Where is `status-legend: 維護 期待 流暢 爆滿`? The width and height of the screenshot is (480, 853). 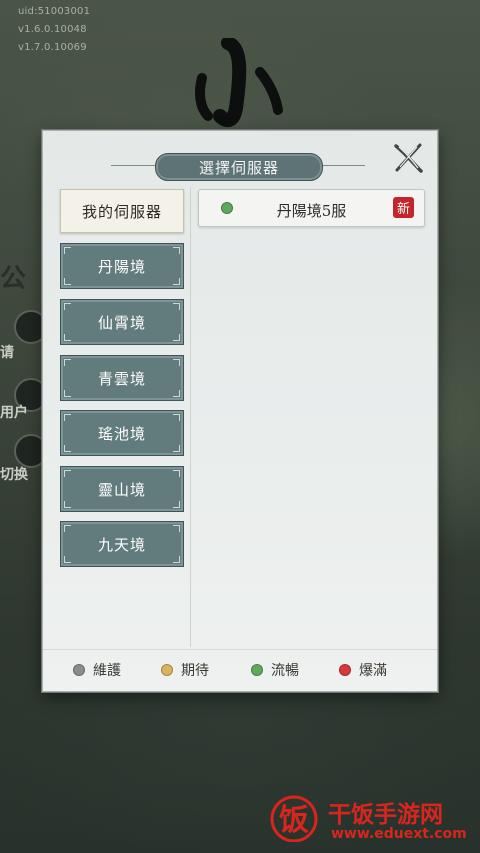
status-legend: 維護 期待 流暢 爆滿 is located at coordinates (240, 664).